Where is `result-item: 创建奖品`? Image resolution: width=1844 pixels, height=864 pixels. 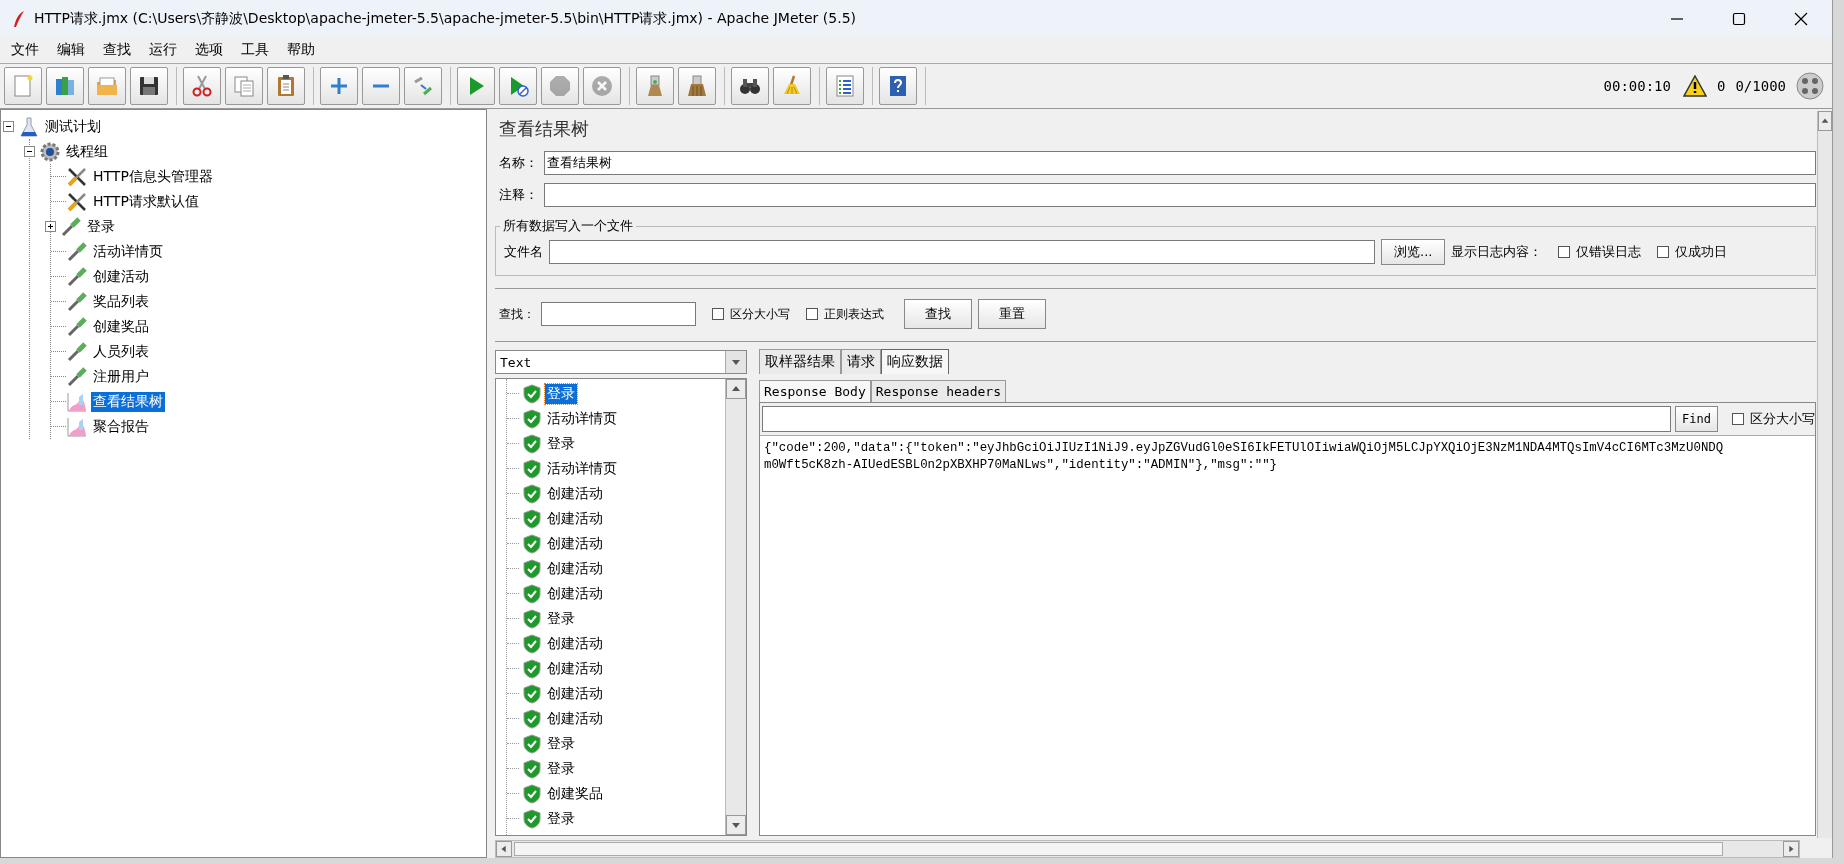
result-item: 创建奖品 is located at coordinates (575, 793).